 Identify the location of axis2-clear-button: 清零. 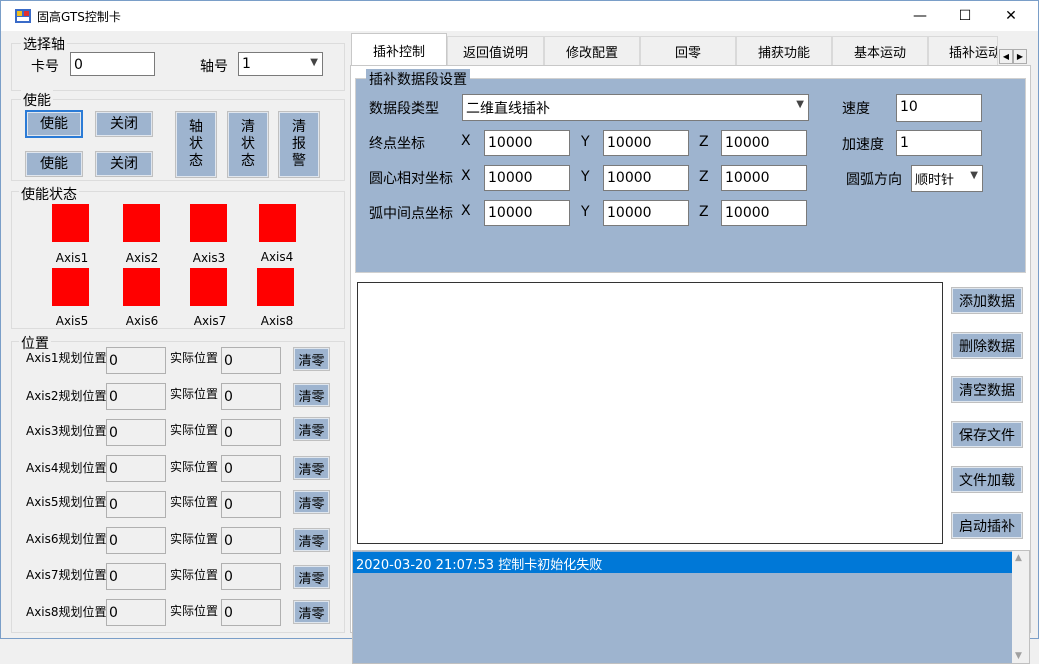
(311, 395).